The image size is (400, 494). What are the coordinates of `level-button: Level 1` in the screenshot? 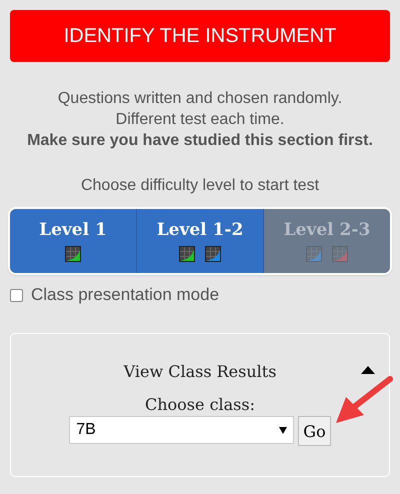 It's located at (73, 241).